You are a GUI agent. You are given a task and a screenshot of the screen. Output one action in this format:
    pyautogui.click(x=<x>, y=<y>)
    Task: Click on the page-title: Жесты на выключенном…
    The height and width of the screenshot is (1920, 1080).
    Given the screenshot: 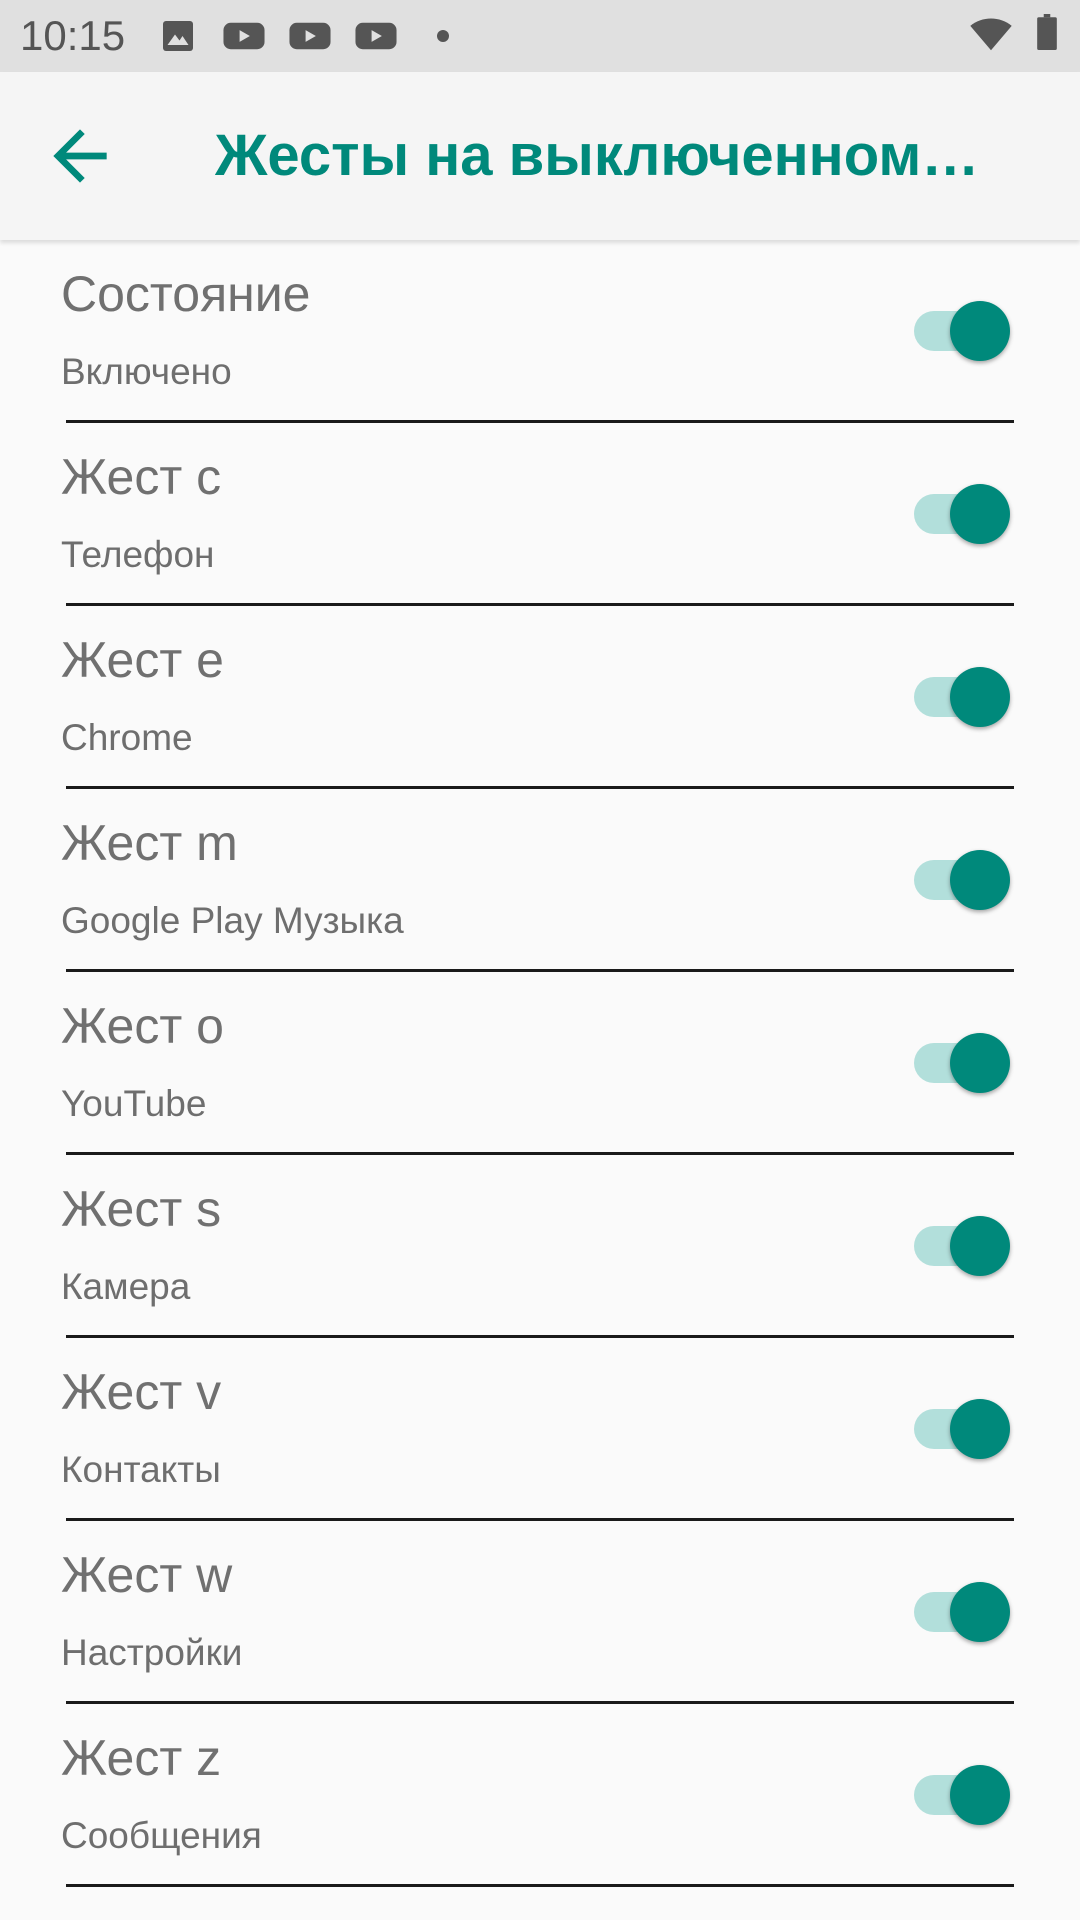 What is the action you would take?
    pyautogui.click(x=595, y=155)
    